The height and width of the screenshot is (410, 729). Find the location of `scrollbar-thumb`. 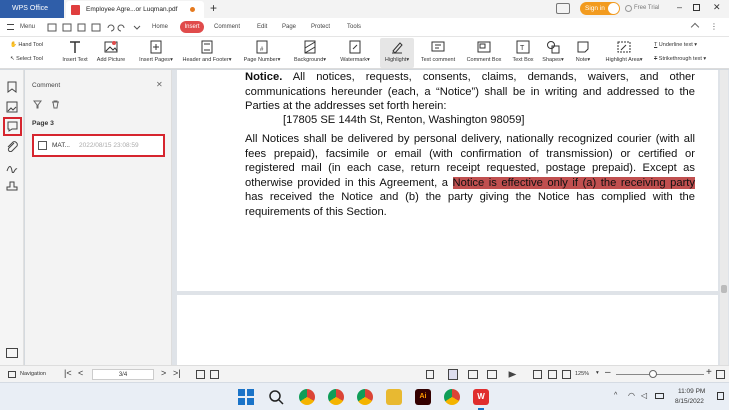

scrollbar-thumb is located at coordinates (724, 289).